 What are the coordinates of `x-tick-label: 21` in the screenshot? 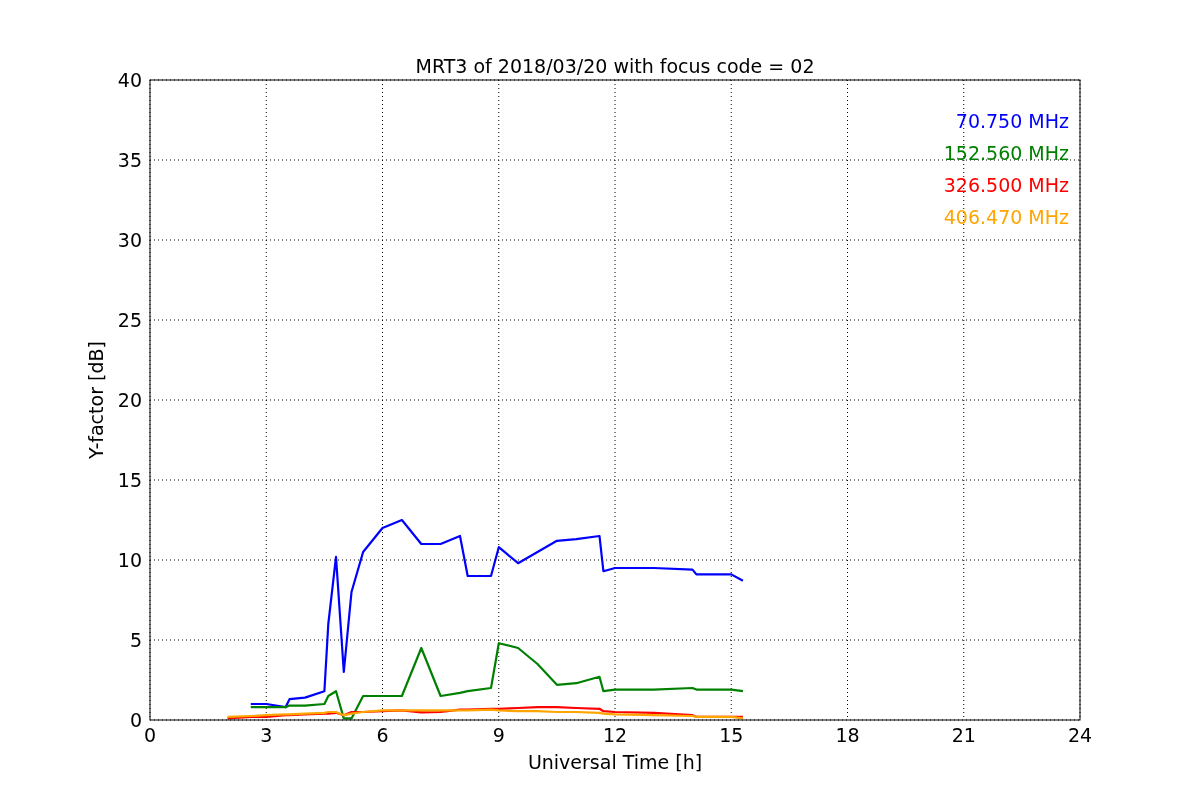 It's located at (963, 735).